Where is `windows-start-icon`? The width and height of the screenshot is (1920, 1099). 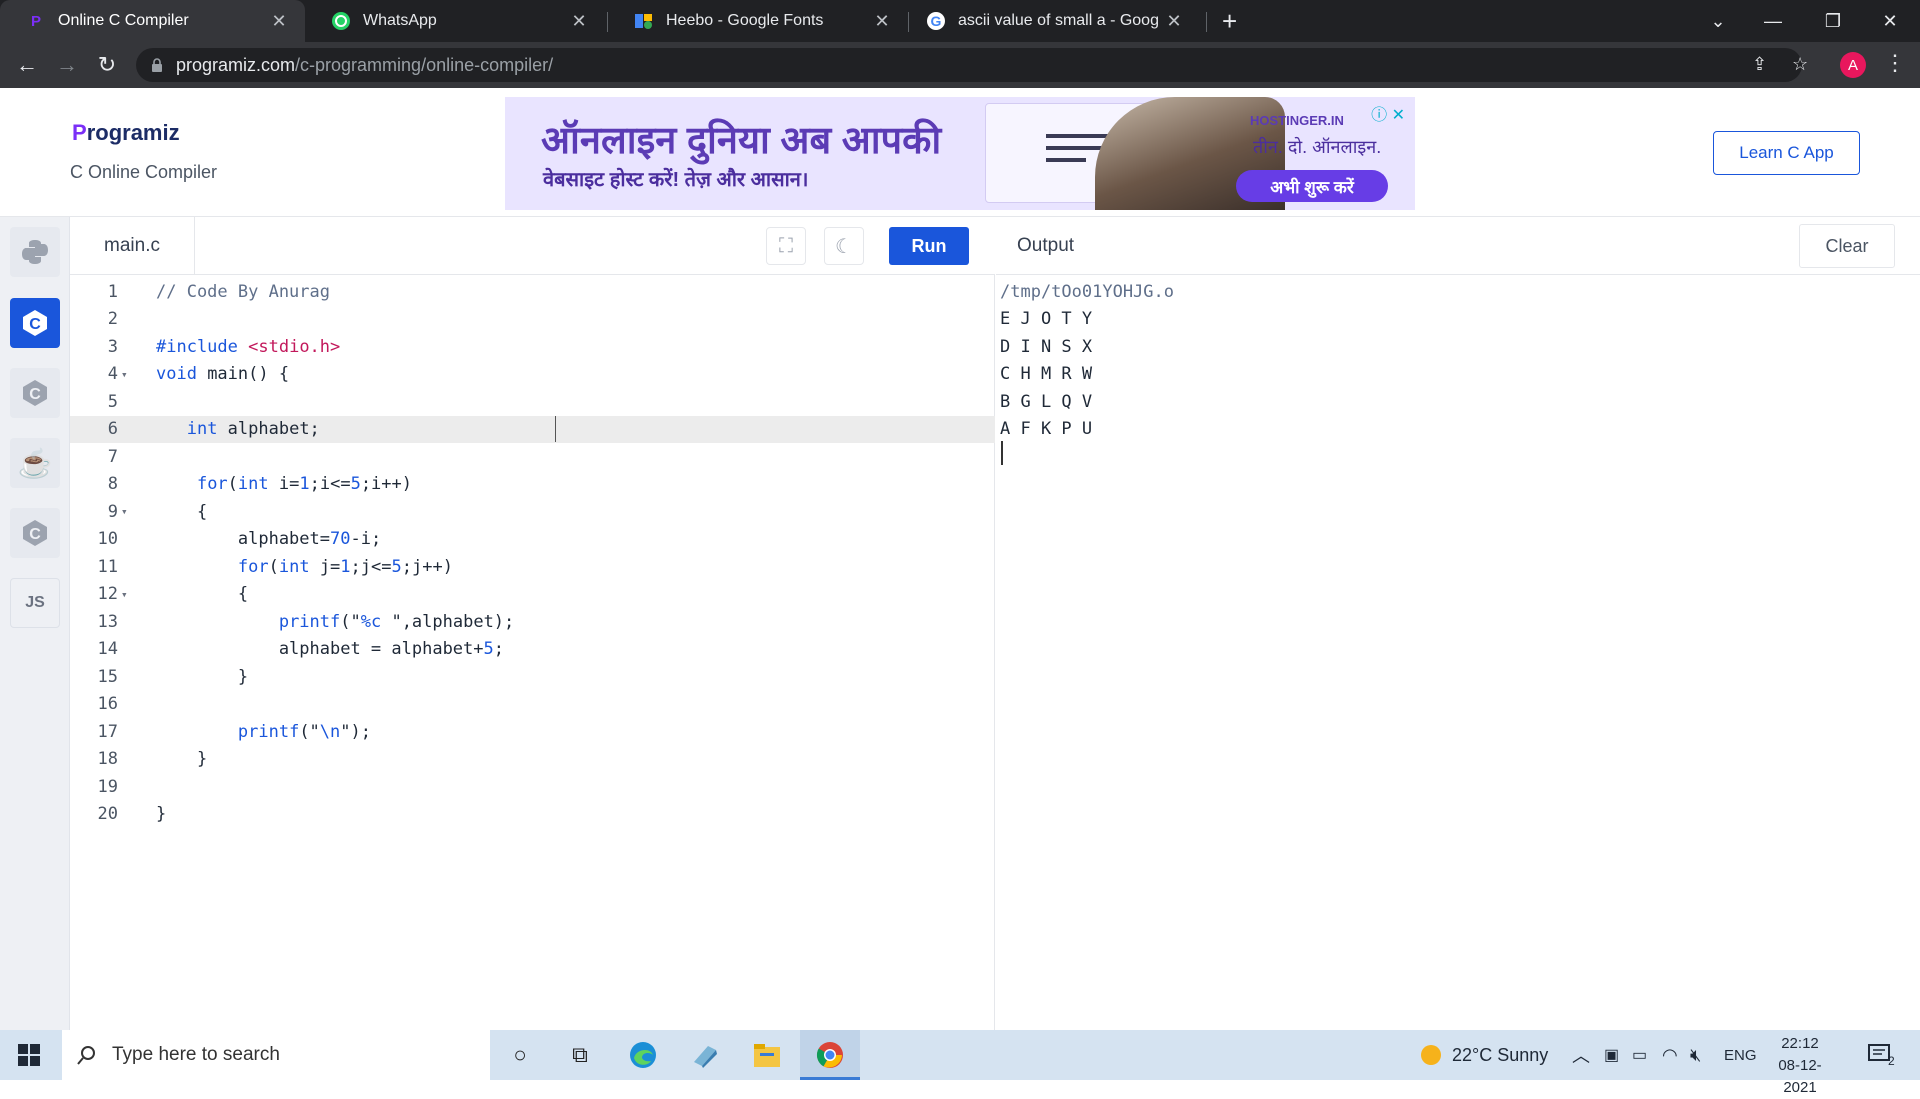
windows-start-icon is located at coordinates (29, 1055).